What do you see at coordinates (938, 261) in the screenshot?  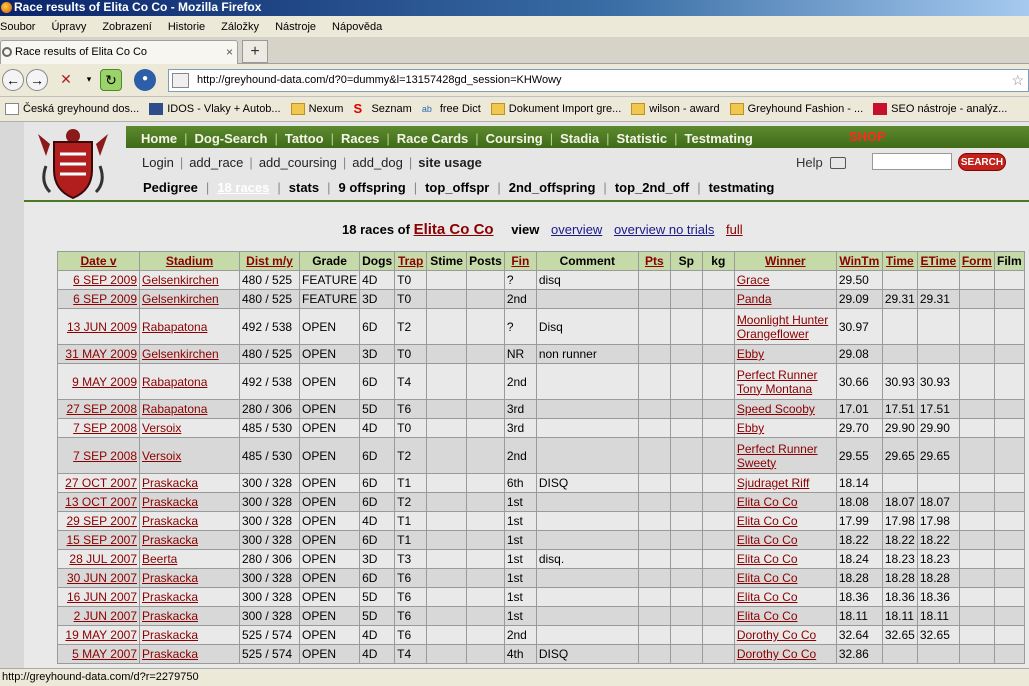 I see `column-header: ETime` at bounding box center [938, 261].